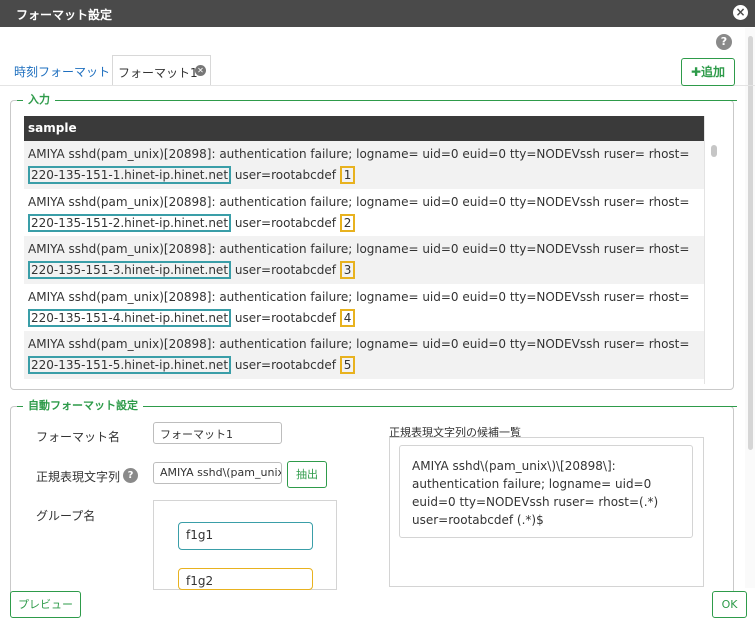 This screenshot has width=755, height=622. What do you see at coordinates (45, 604) in the screenshot?
I see `preview-button: プレビュー` at bounding box center [45, 604].